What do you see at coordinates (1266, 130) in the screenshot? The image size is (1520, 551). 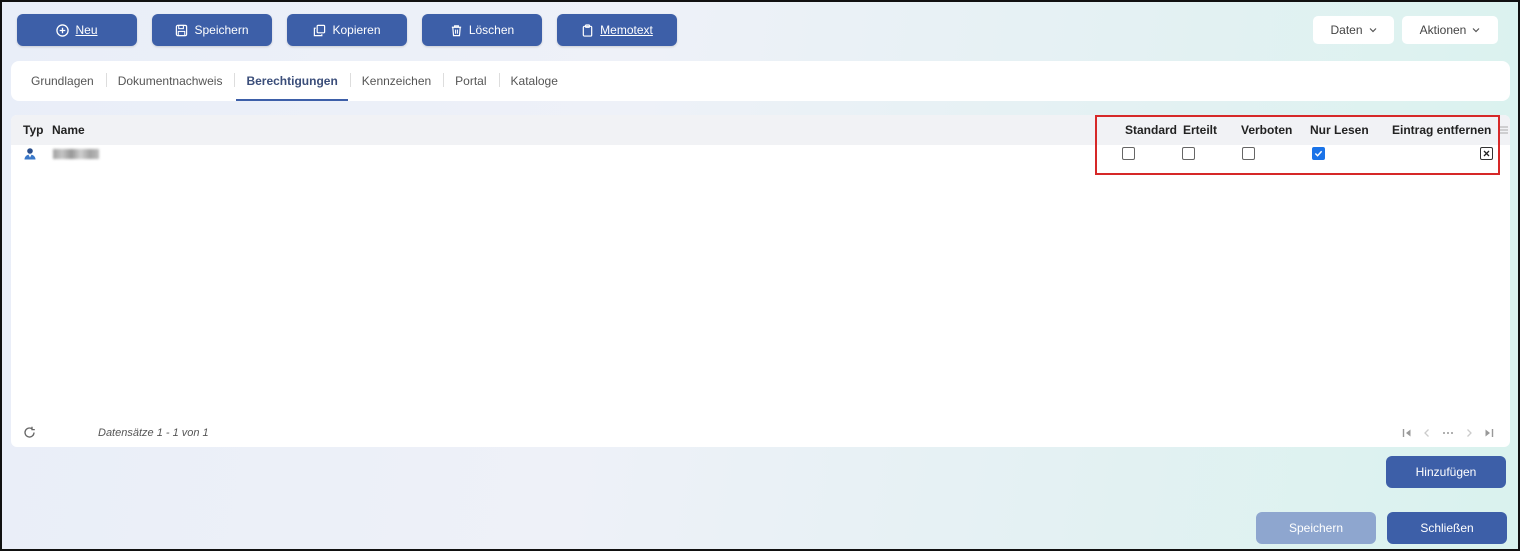 I see `column-forbidden: Verboten` at bounding box center [1266, 130].